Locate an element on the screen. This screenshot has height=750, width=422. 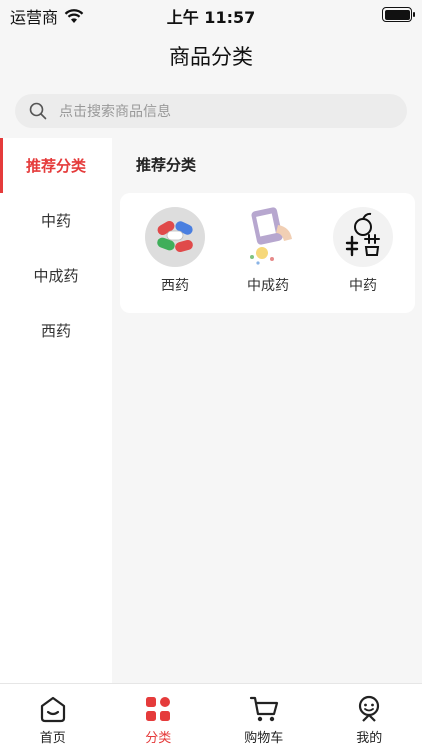
status-time: 上午 11:57 is located at coordinates (211, 17).